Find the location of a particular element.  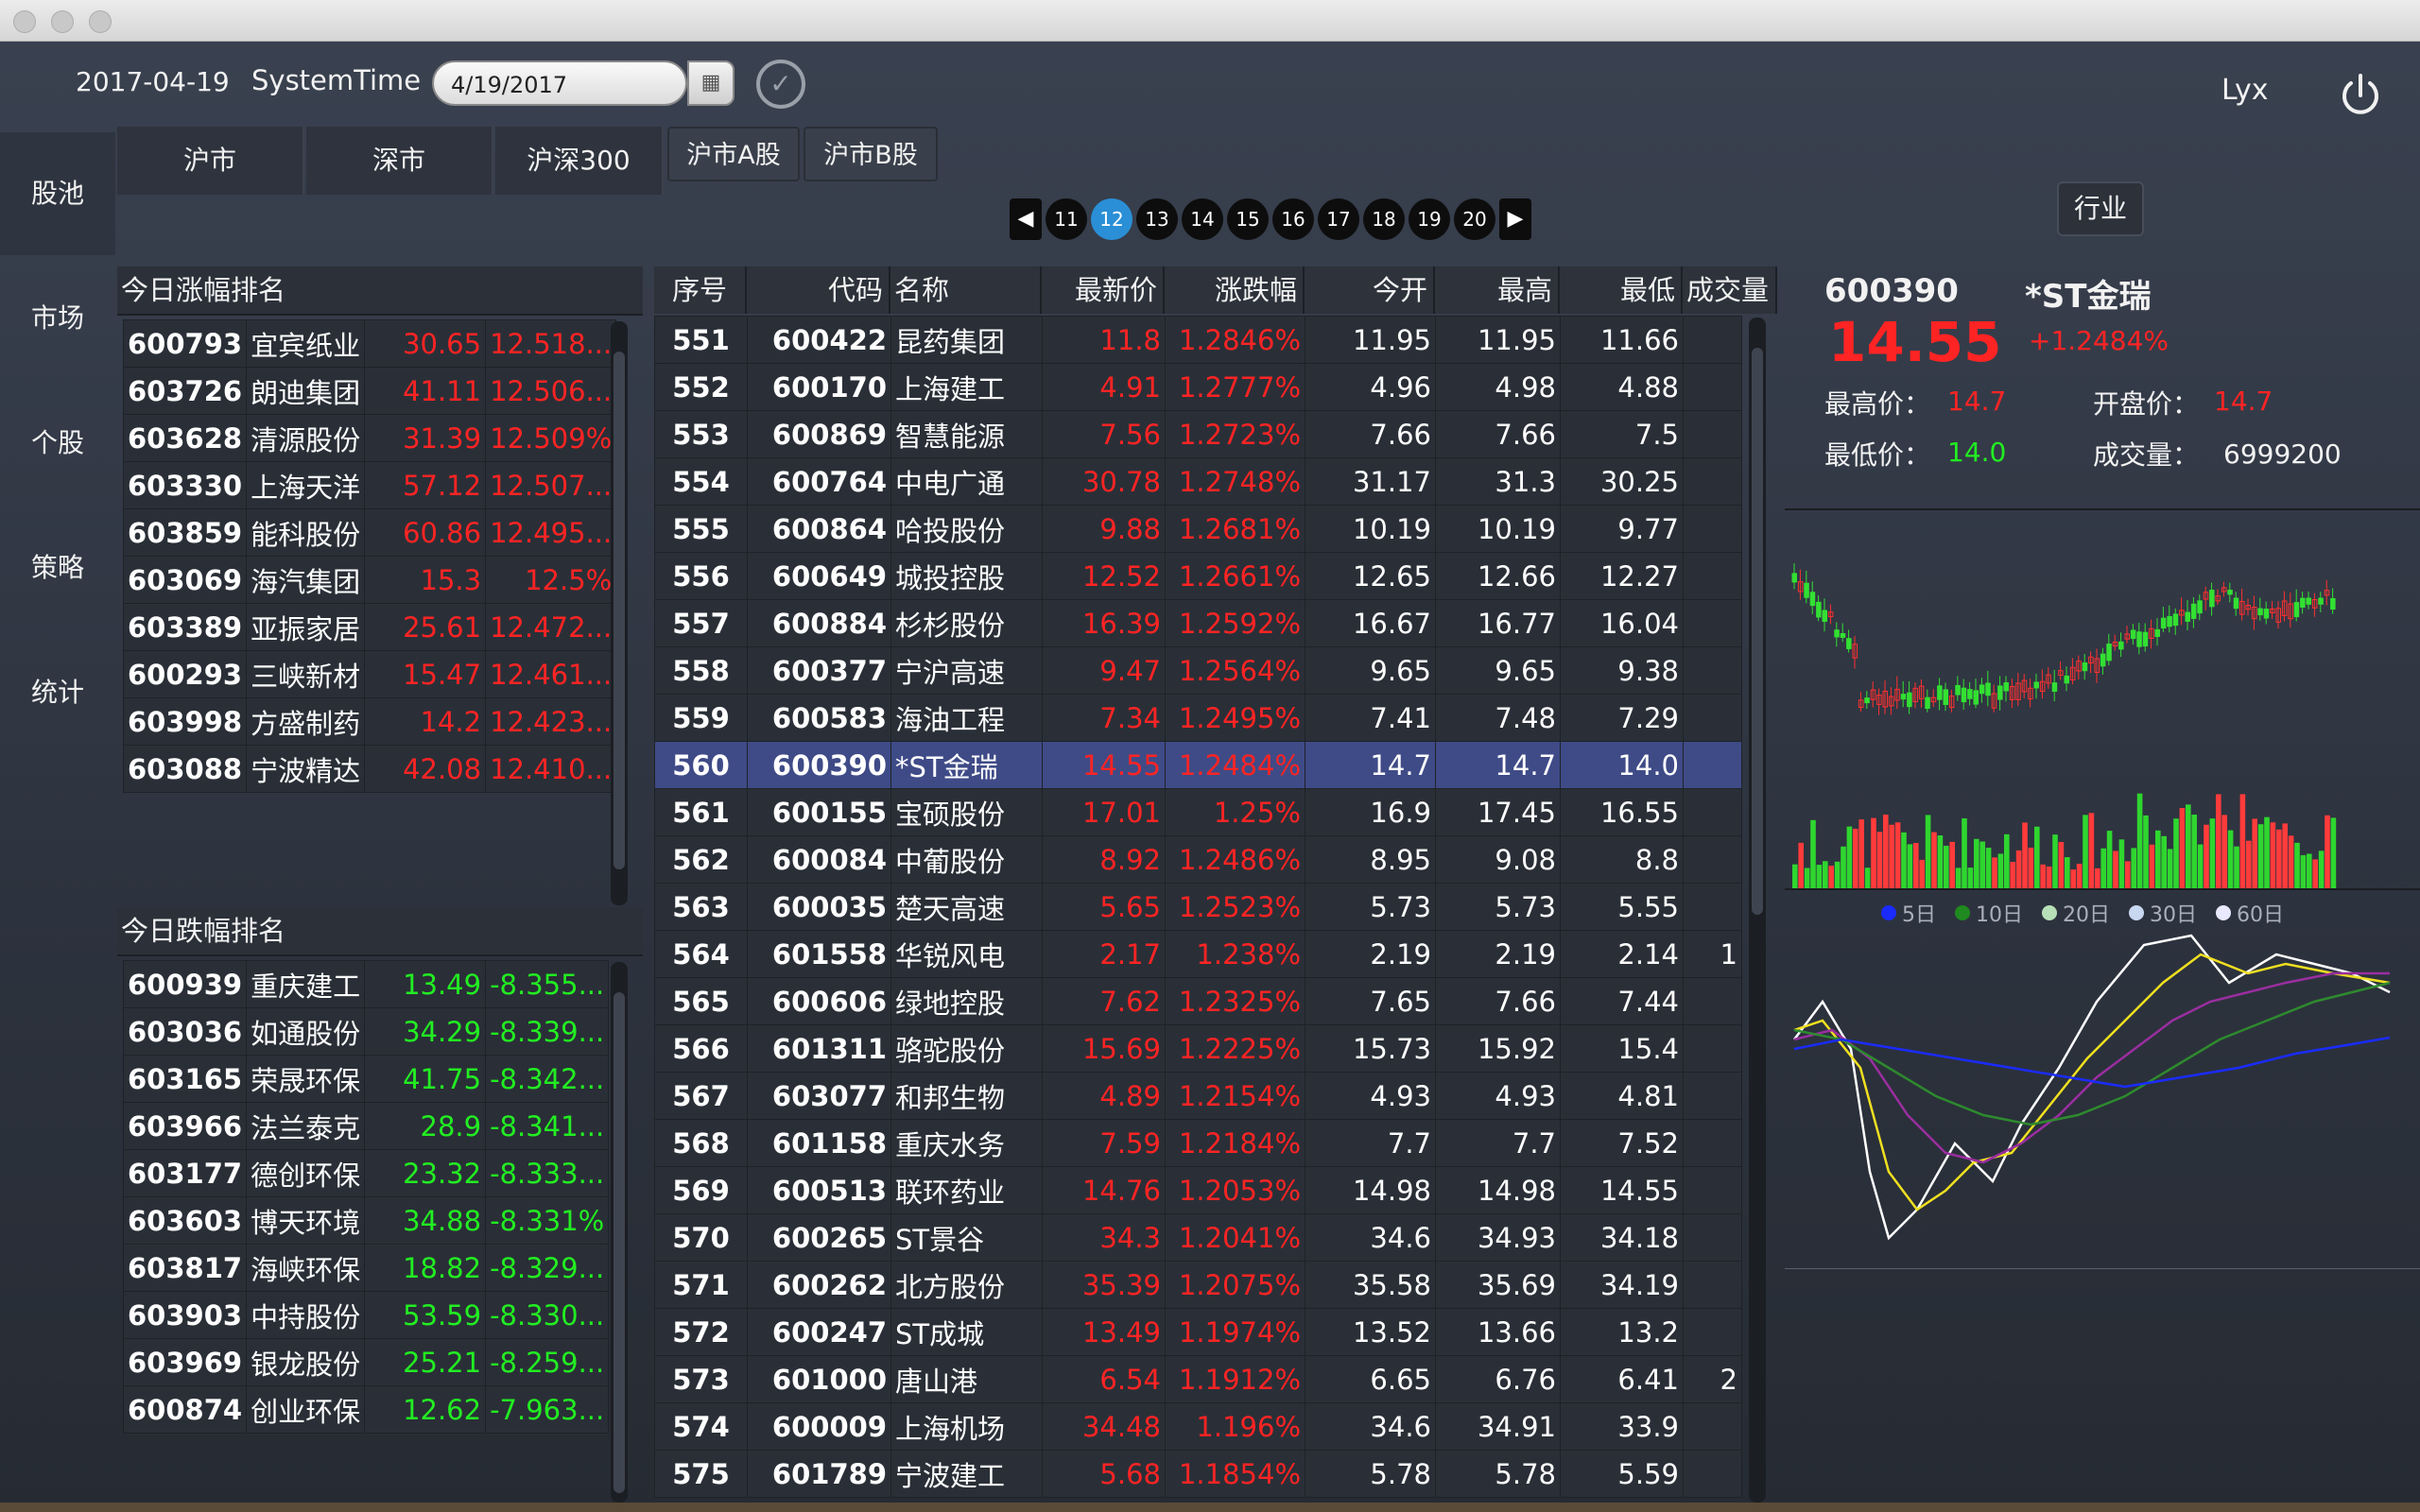

stock-code: 603389 is located at coordinates (185, 627).